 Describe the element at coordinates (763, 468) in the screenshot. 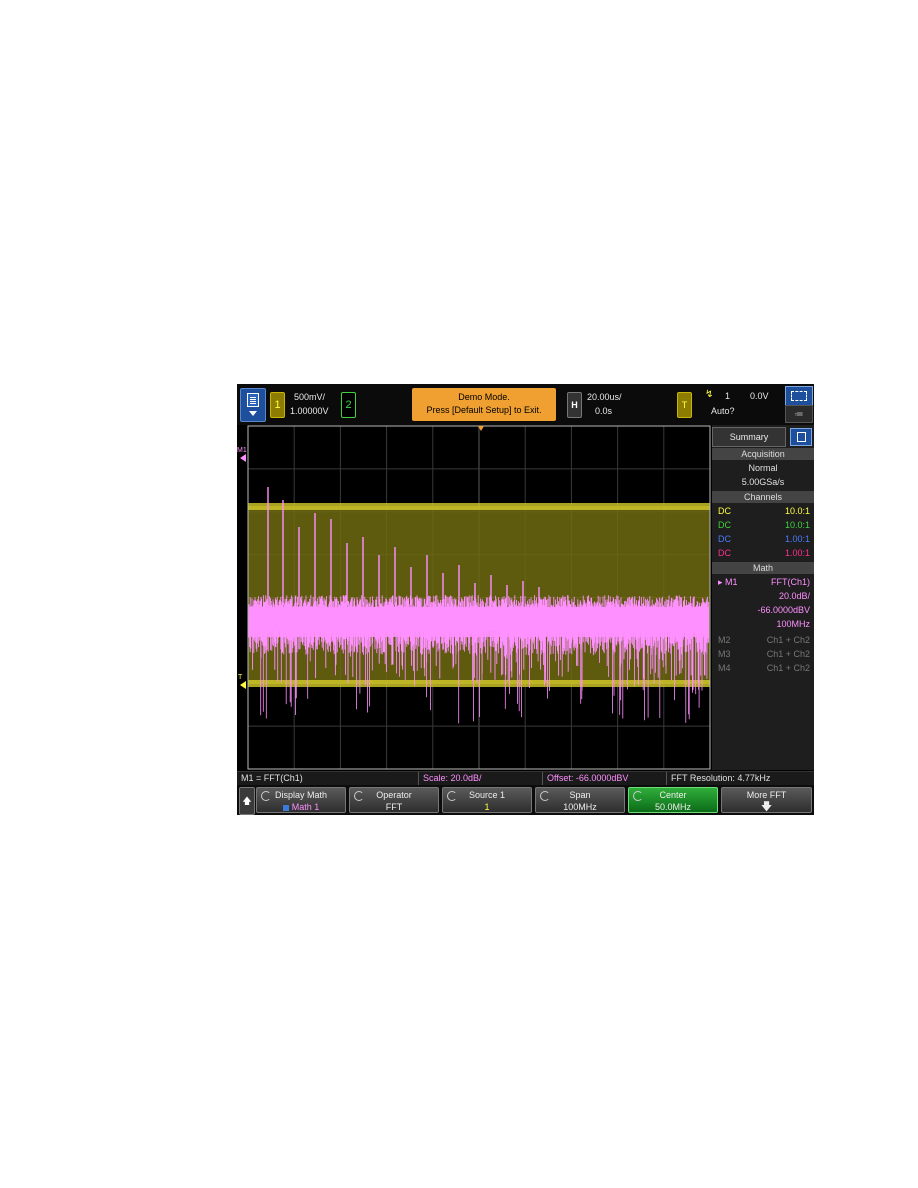

I see `acquisition-mode: Normal` at that location.